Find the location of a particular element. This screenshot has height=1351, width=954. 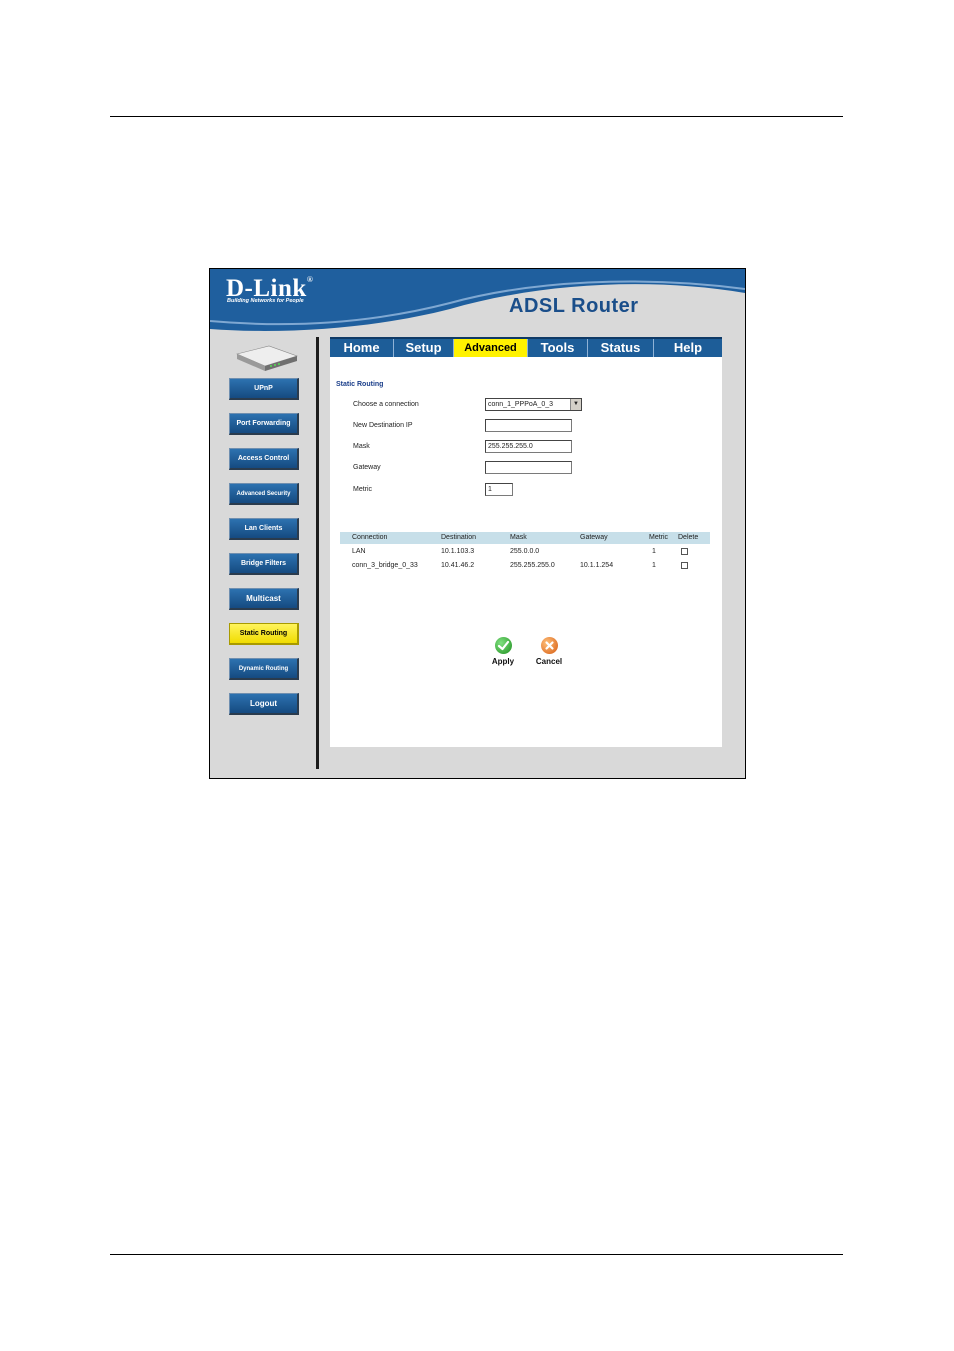

sidebar-item-label: UPnP is located at coordinates (263, 388).